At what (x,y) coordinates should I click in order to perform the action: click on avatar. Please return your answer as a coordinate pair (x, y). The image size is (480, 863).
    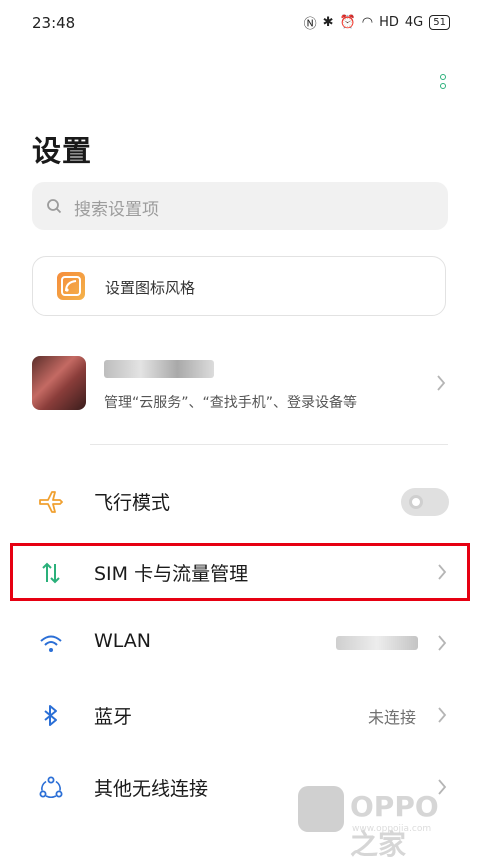
    Looking at the image, I should click on (59, 383).